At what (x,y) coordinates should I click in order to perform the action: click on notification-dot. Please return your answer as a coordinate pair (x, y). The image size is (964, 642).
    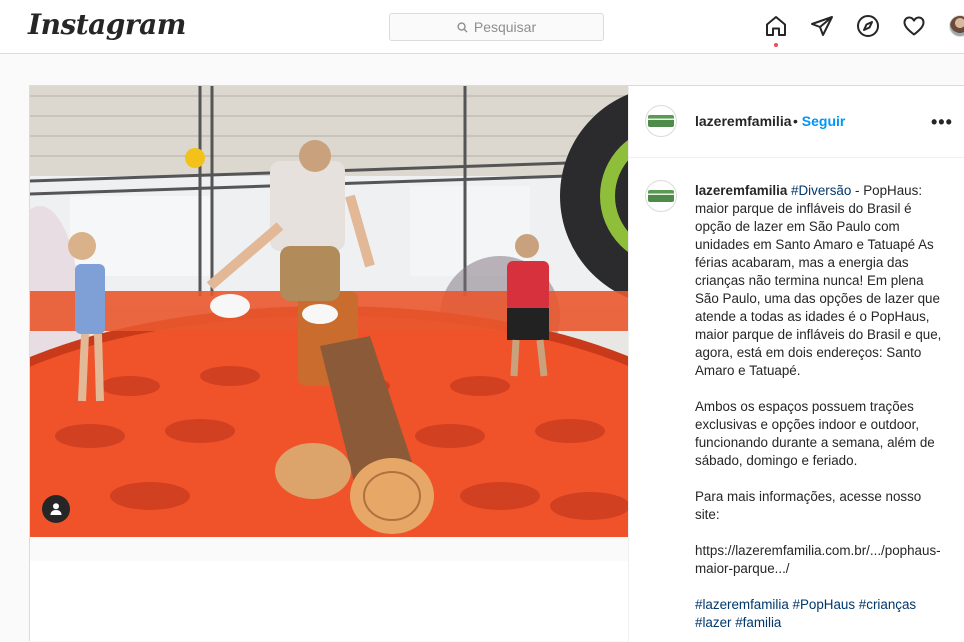
    Looking at the image, I should click on (776, 45).